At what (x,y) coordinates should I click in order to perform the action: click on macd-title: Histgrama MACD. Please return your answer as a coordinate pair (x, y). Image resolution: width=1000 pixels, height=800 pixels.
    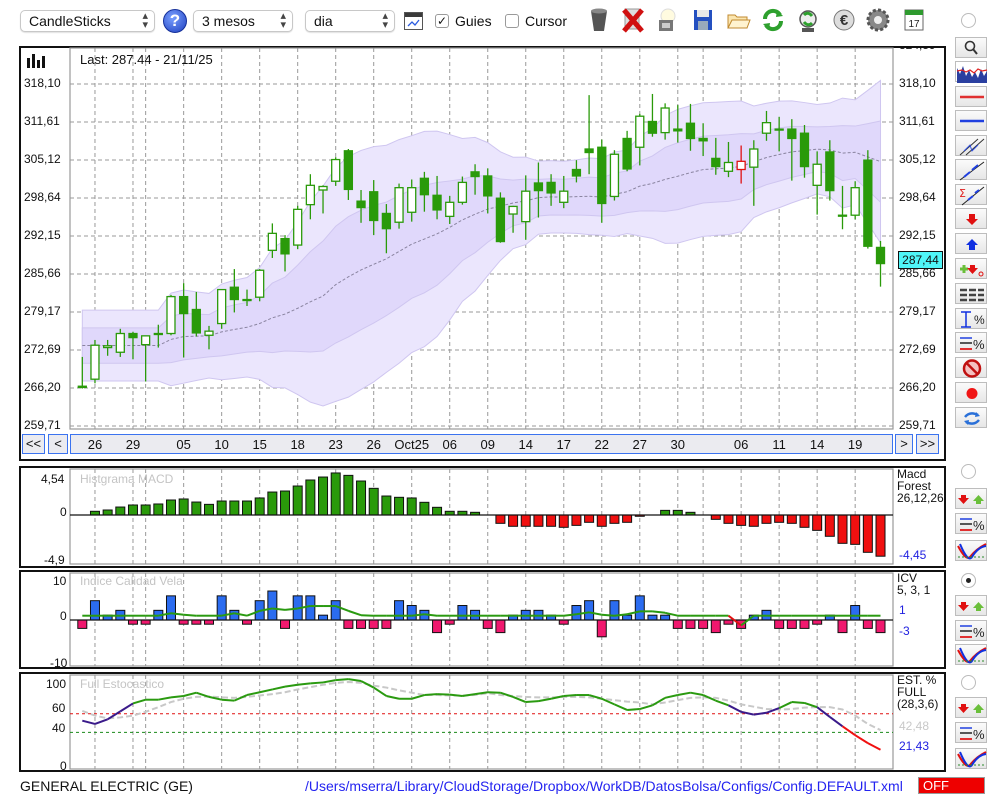
    Looking at the image, I should click on (127, 479).